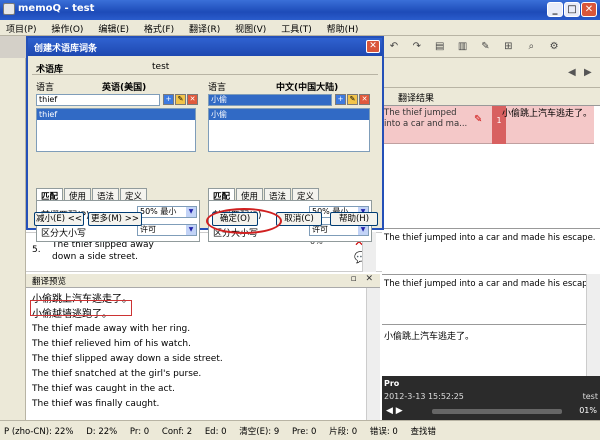 The height and width of the screenshot is (440, 600). Describe the element at coordinates (508, 47) in the screenshot. I see `toolbar-icon: ⊞` at that location.